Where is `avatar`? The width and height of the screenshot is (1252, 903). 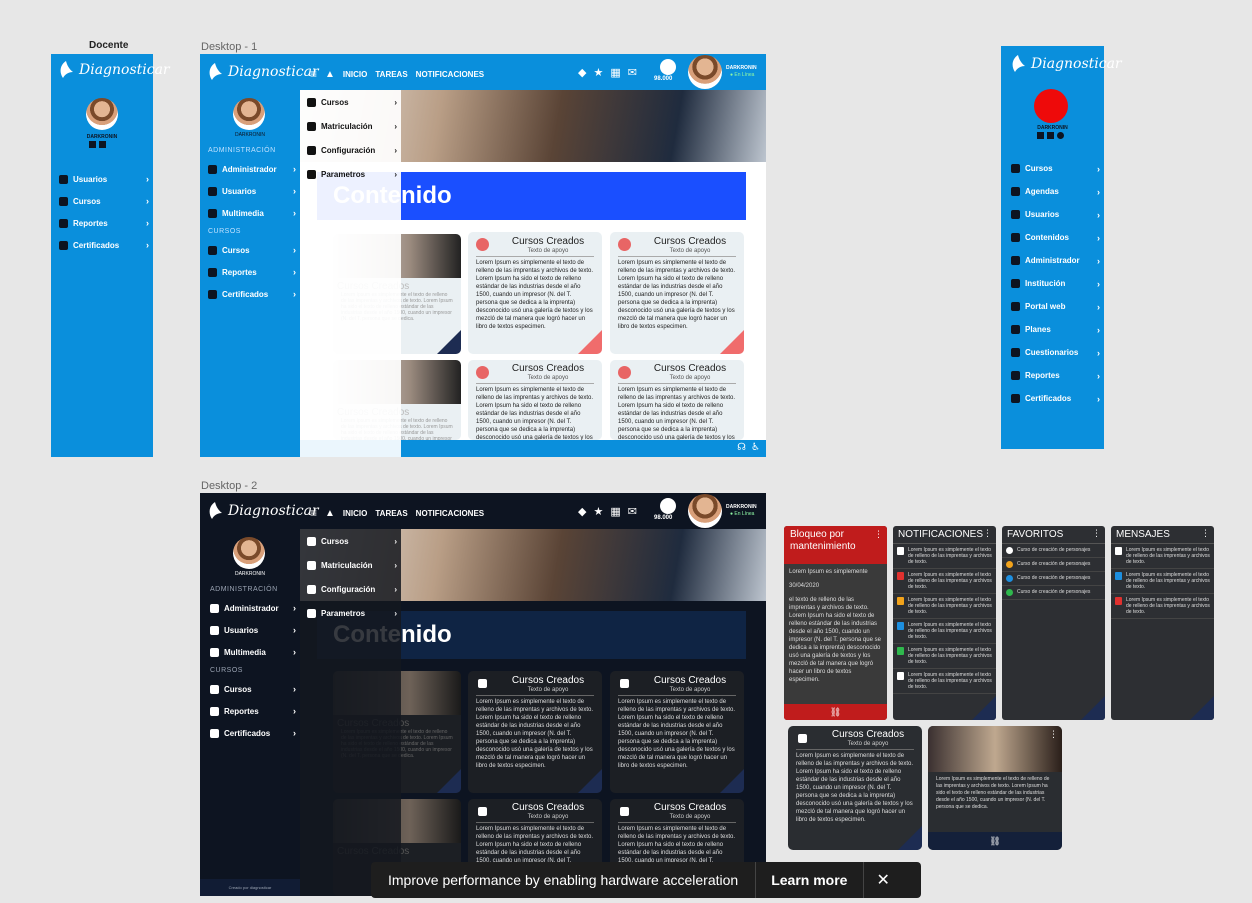 avatar is located at coordinates (102, 114).